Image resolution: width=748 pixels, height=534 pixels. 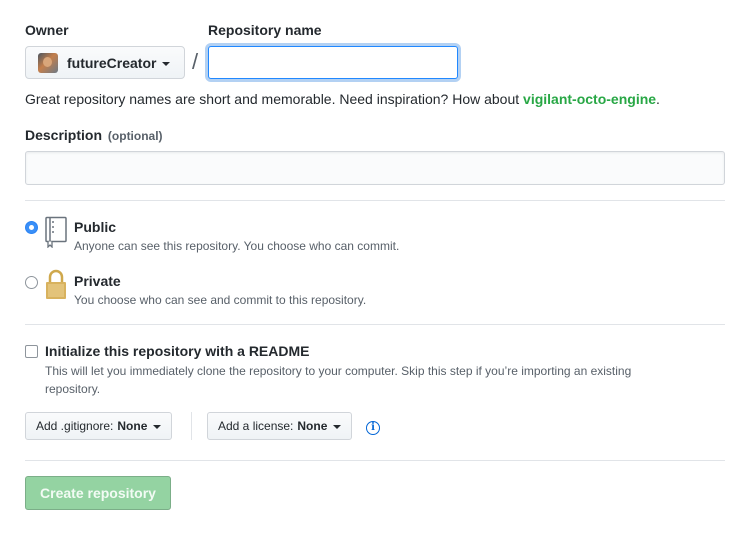 I want to click on name-suggestion-link: vigilant-octo-engine, so click(x=589, y=99).